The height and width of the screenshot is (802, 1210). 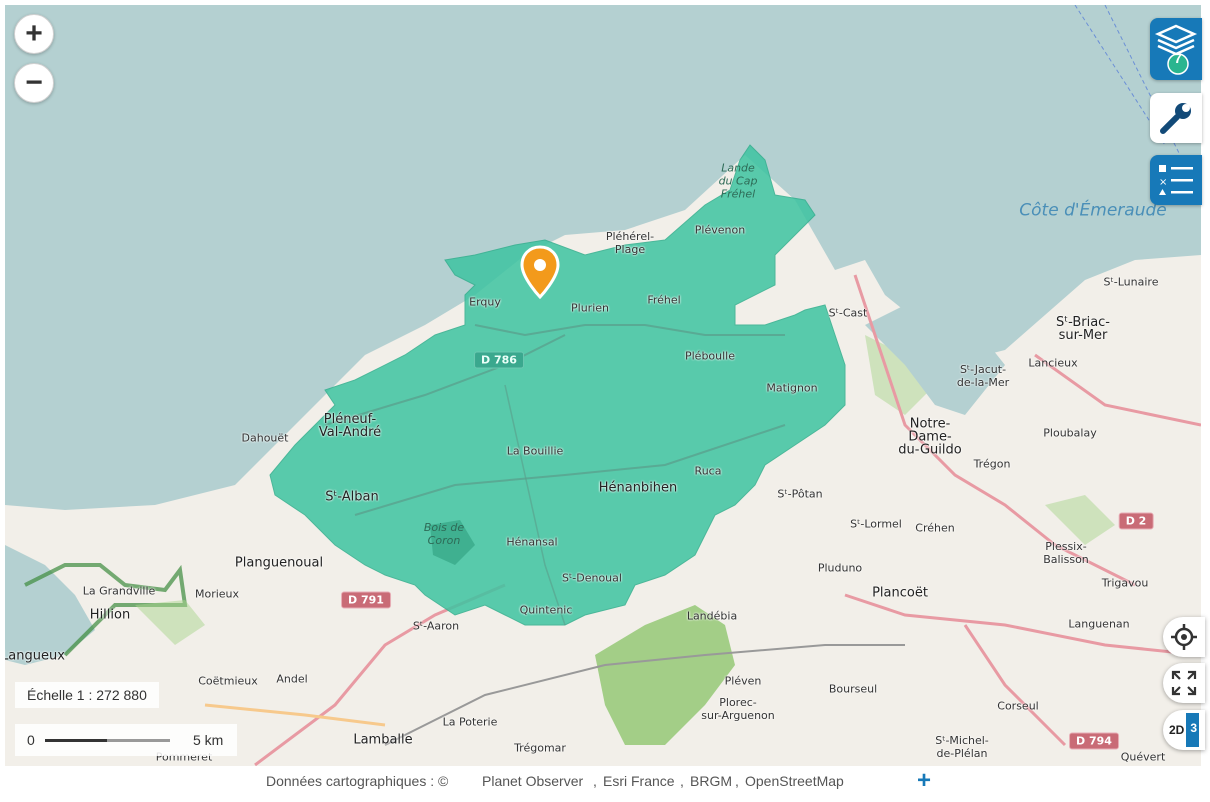 What do you see at coordinates (738, 709) in the screenshot?
I see `place-label: Plorec-sur-Arguenon` at bounding box center [738, 709].